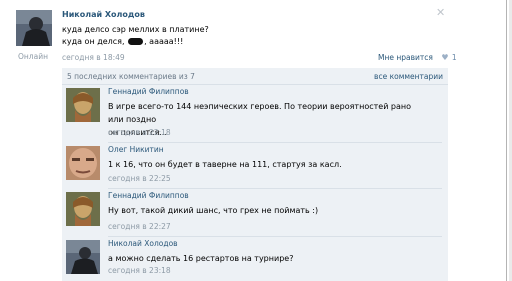 The width and height of the screenshot is (512, 281). Describe the element at coordinates (506, 140) in the screenshot. I see `window-border` at that location.